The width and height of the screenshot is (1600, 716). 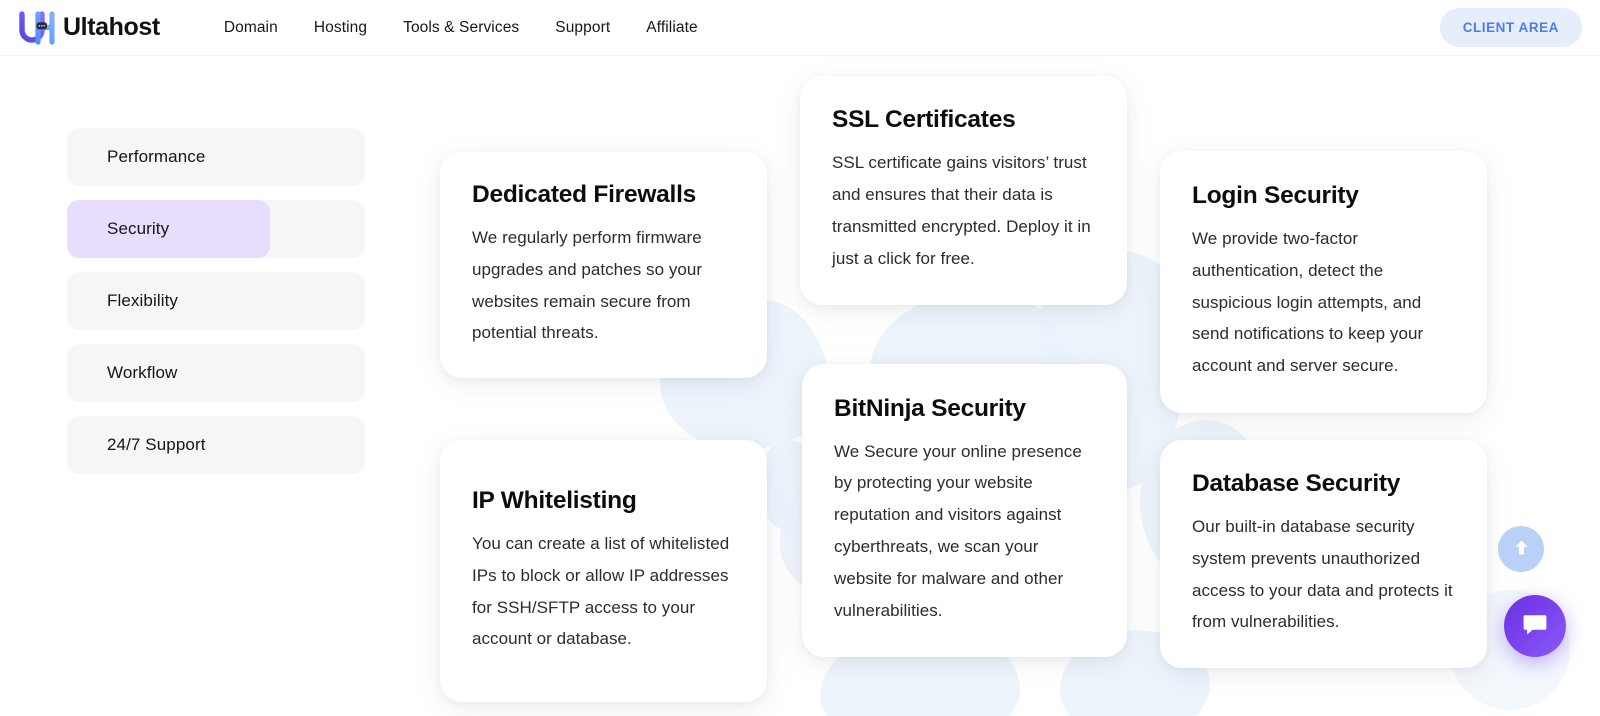 What do you see at coordinates (216, 445) in the screenshot?
I see `tab-247-support: 24/7 Support` at bounding box center [216, 445].